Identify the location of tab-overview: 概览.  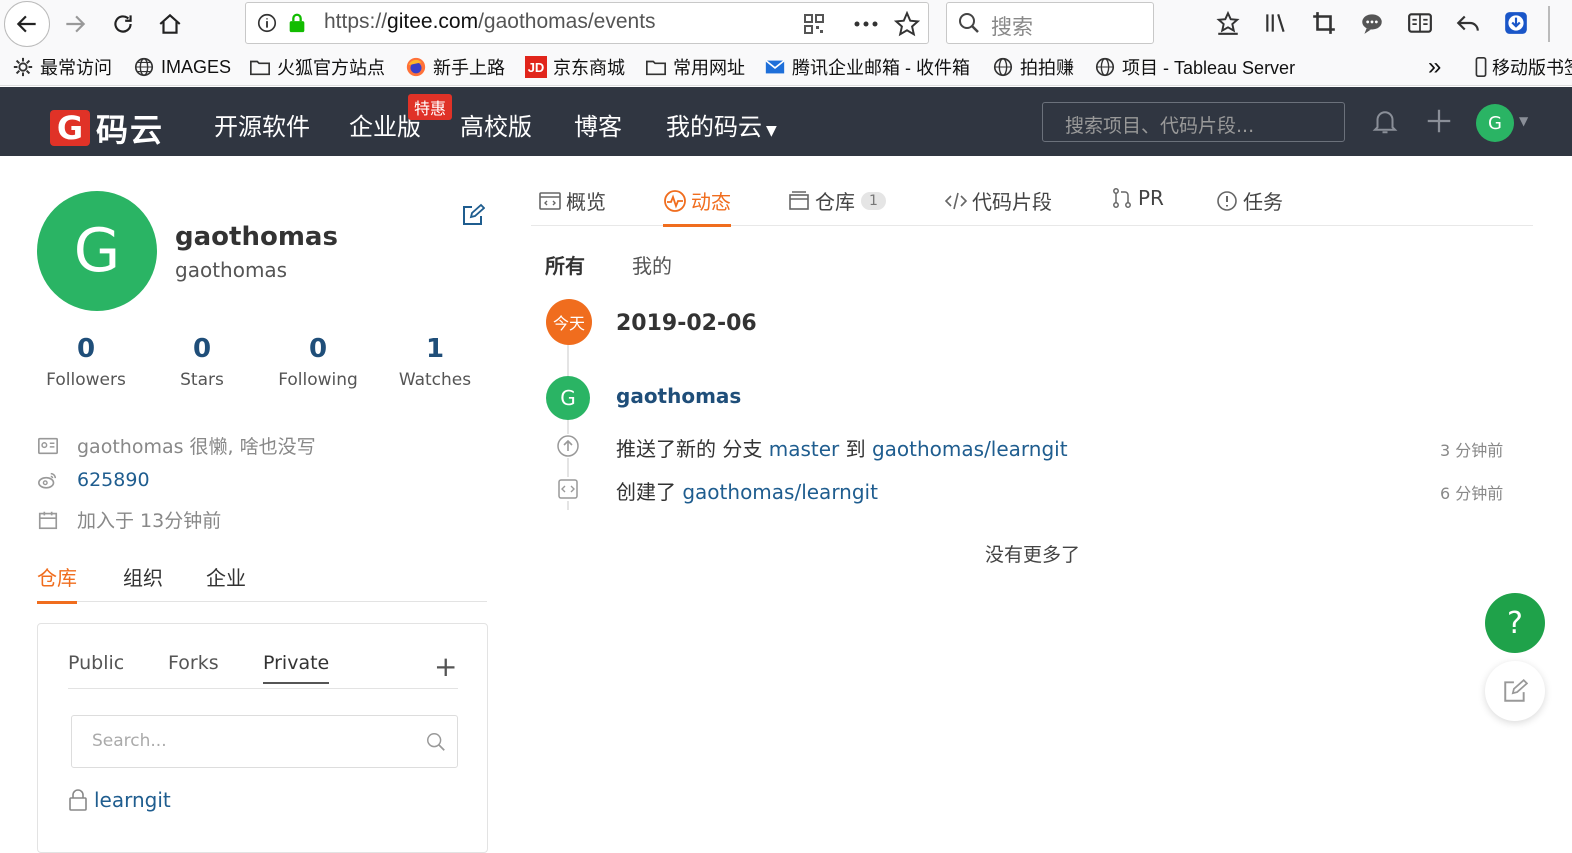
(572, 205).